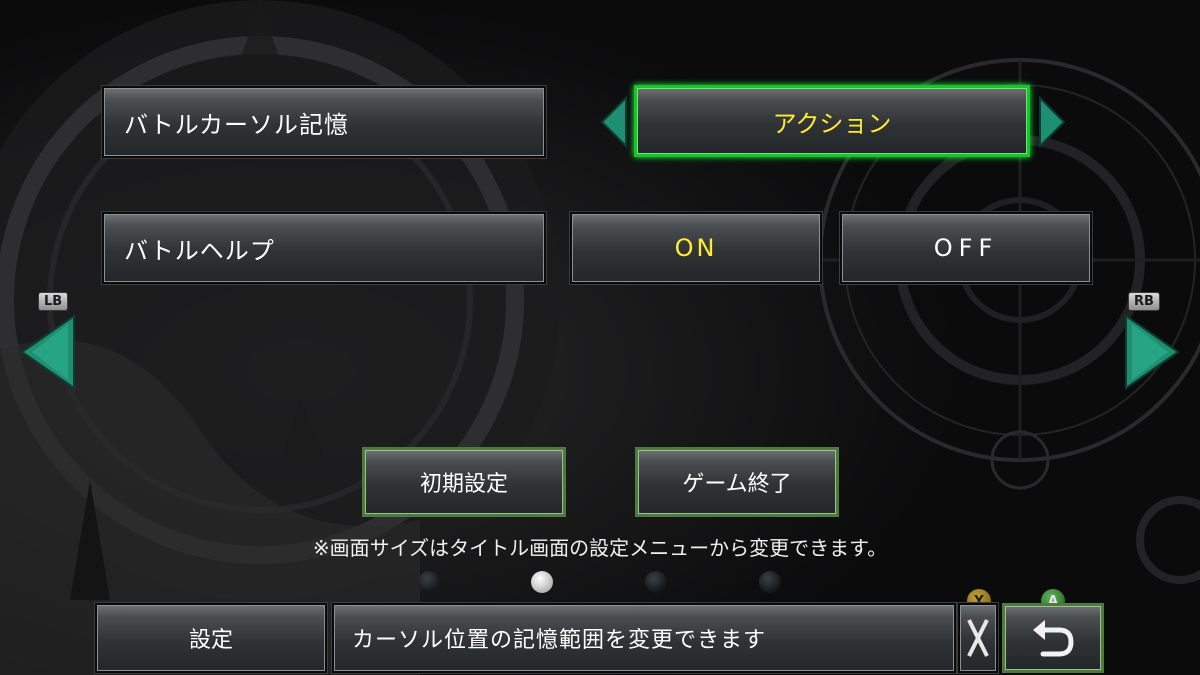  Describe the element at coordinates (966, 248) in the screenshot. I see `battle-help-off-button: OFF` at that location.